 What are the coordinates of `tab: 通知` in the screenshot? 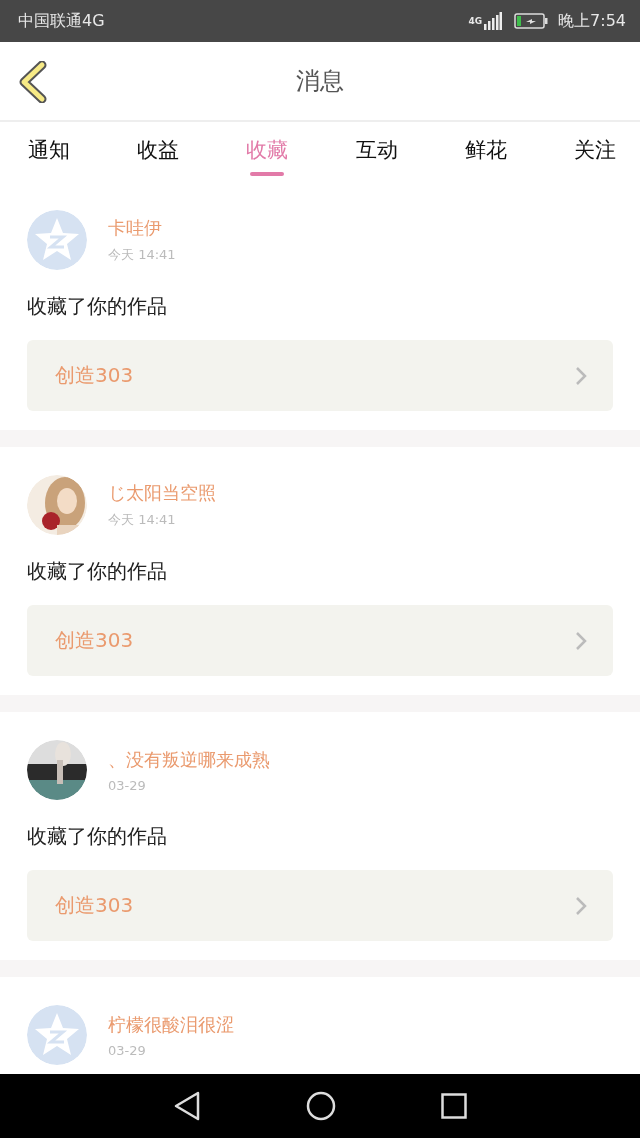 It's located at (49, 152).